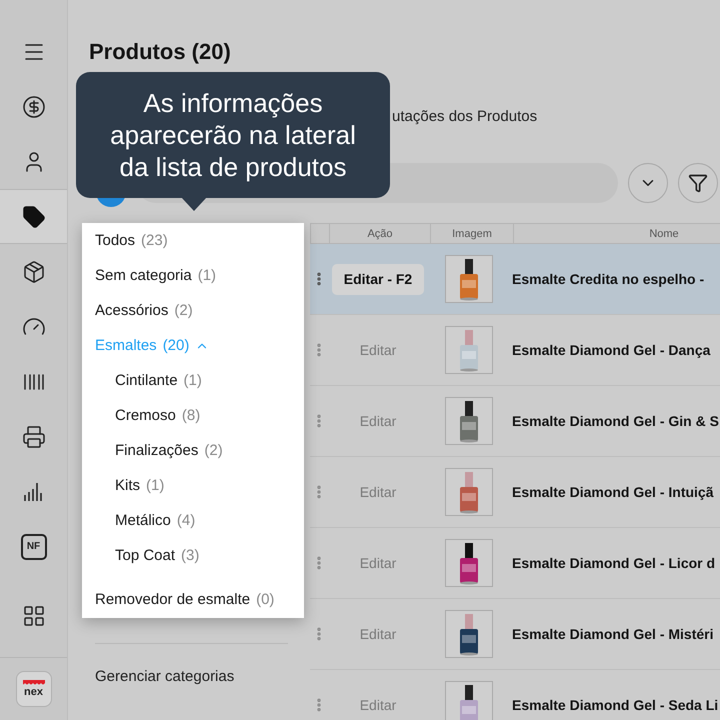  I want to click on category-count: (8), so click(191, 415).